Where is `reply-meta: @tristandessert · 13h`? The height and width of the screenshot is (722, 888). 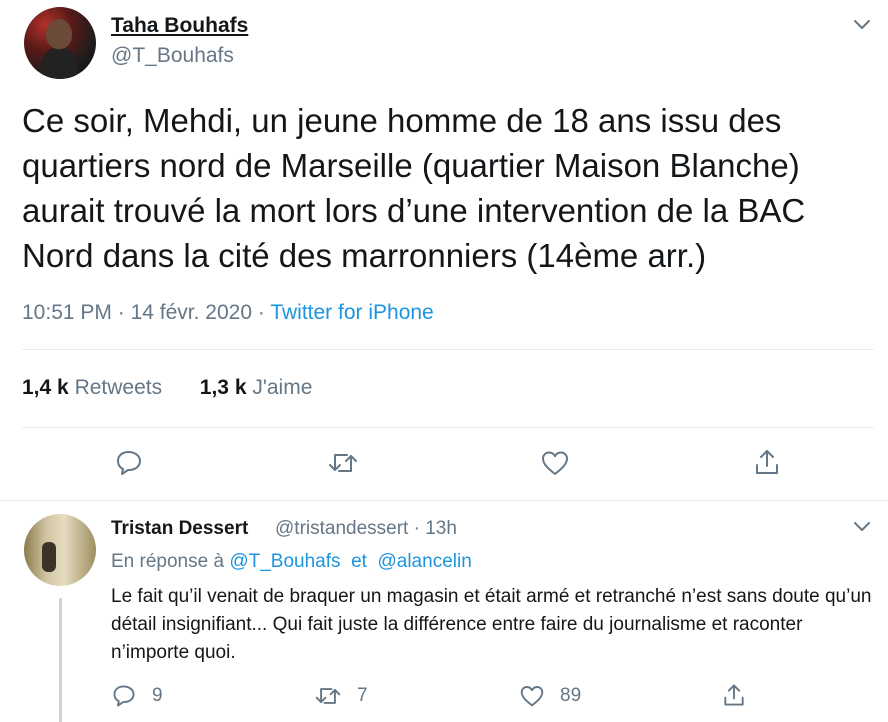
reply-meta: @tristandessert · 13h is located at coordinates (366, 529).